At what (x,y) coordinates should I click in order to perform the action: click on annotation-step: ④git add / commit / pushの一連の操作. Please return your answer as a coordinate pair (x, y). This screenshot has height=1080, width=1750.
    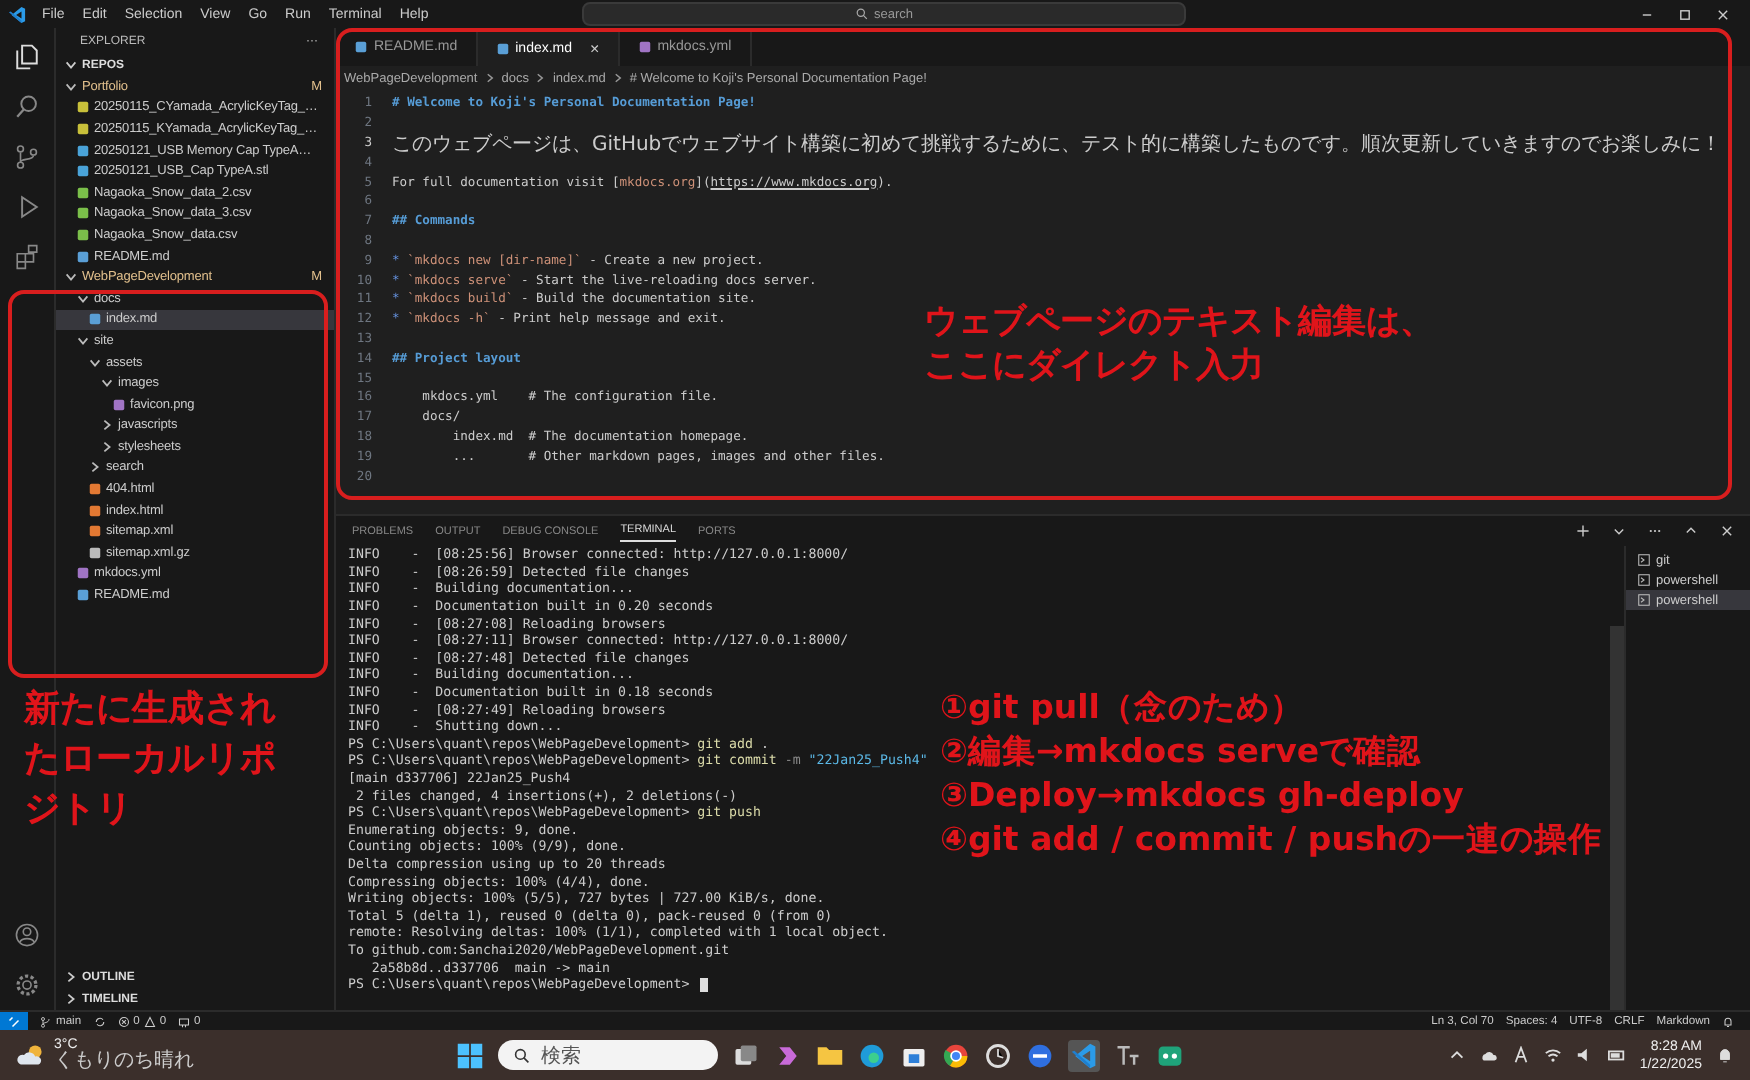
    Looking at the image, I should click on (1271, 840).